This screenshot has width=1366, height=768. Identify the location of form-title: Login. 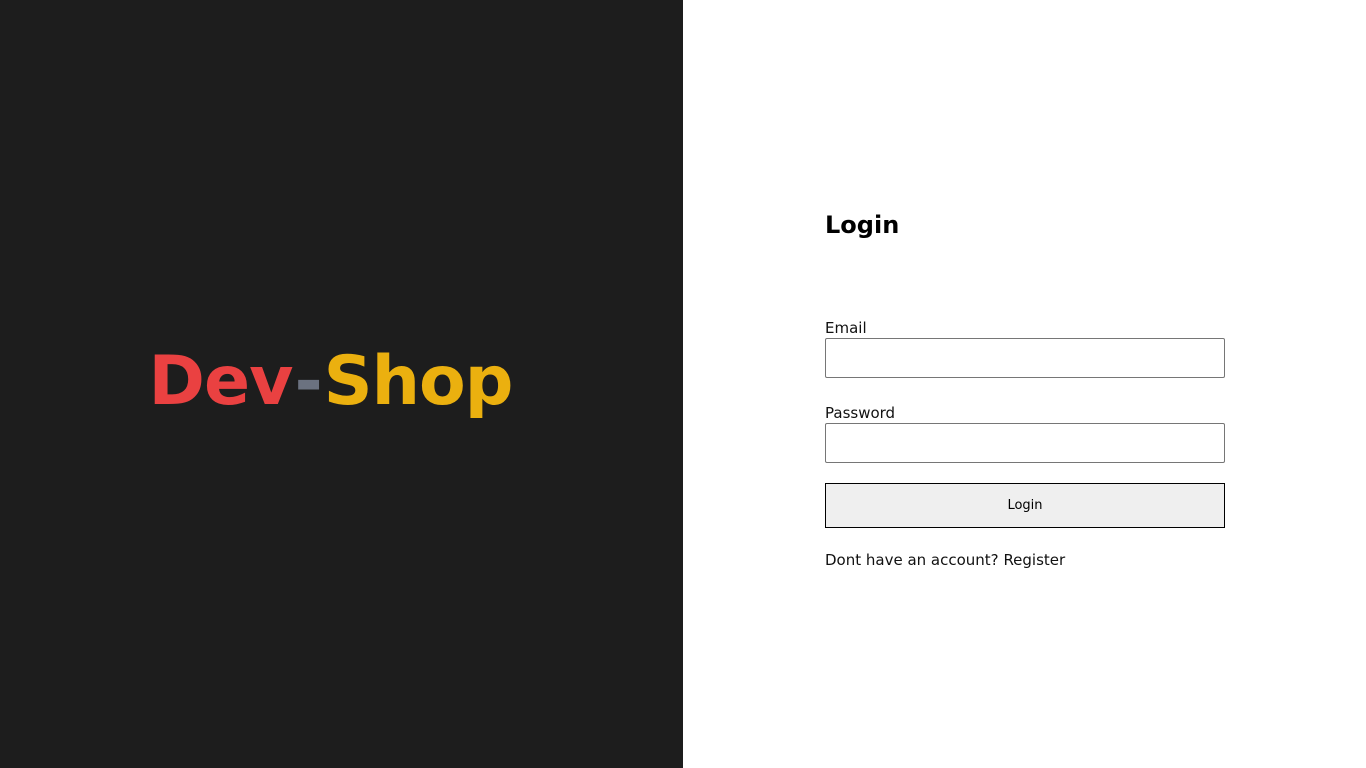
(862, 225).